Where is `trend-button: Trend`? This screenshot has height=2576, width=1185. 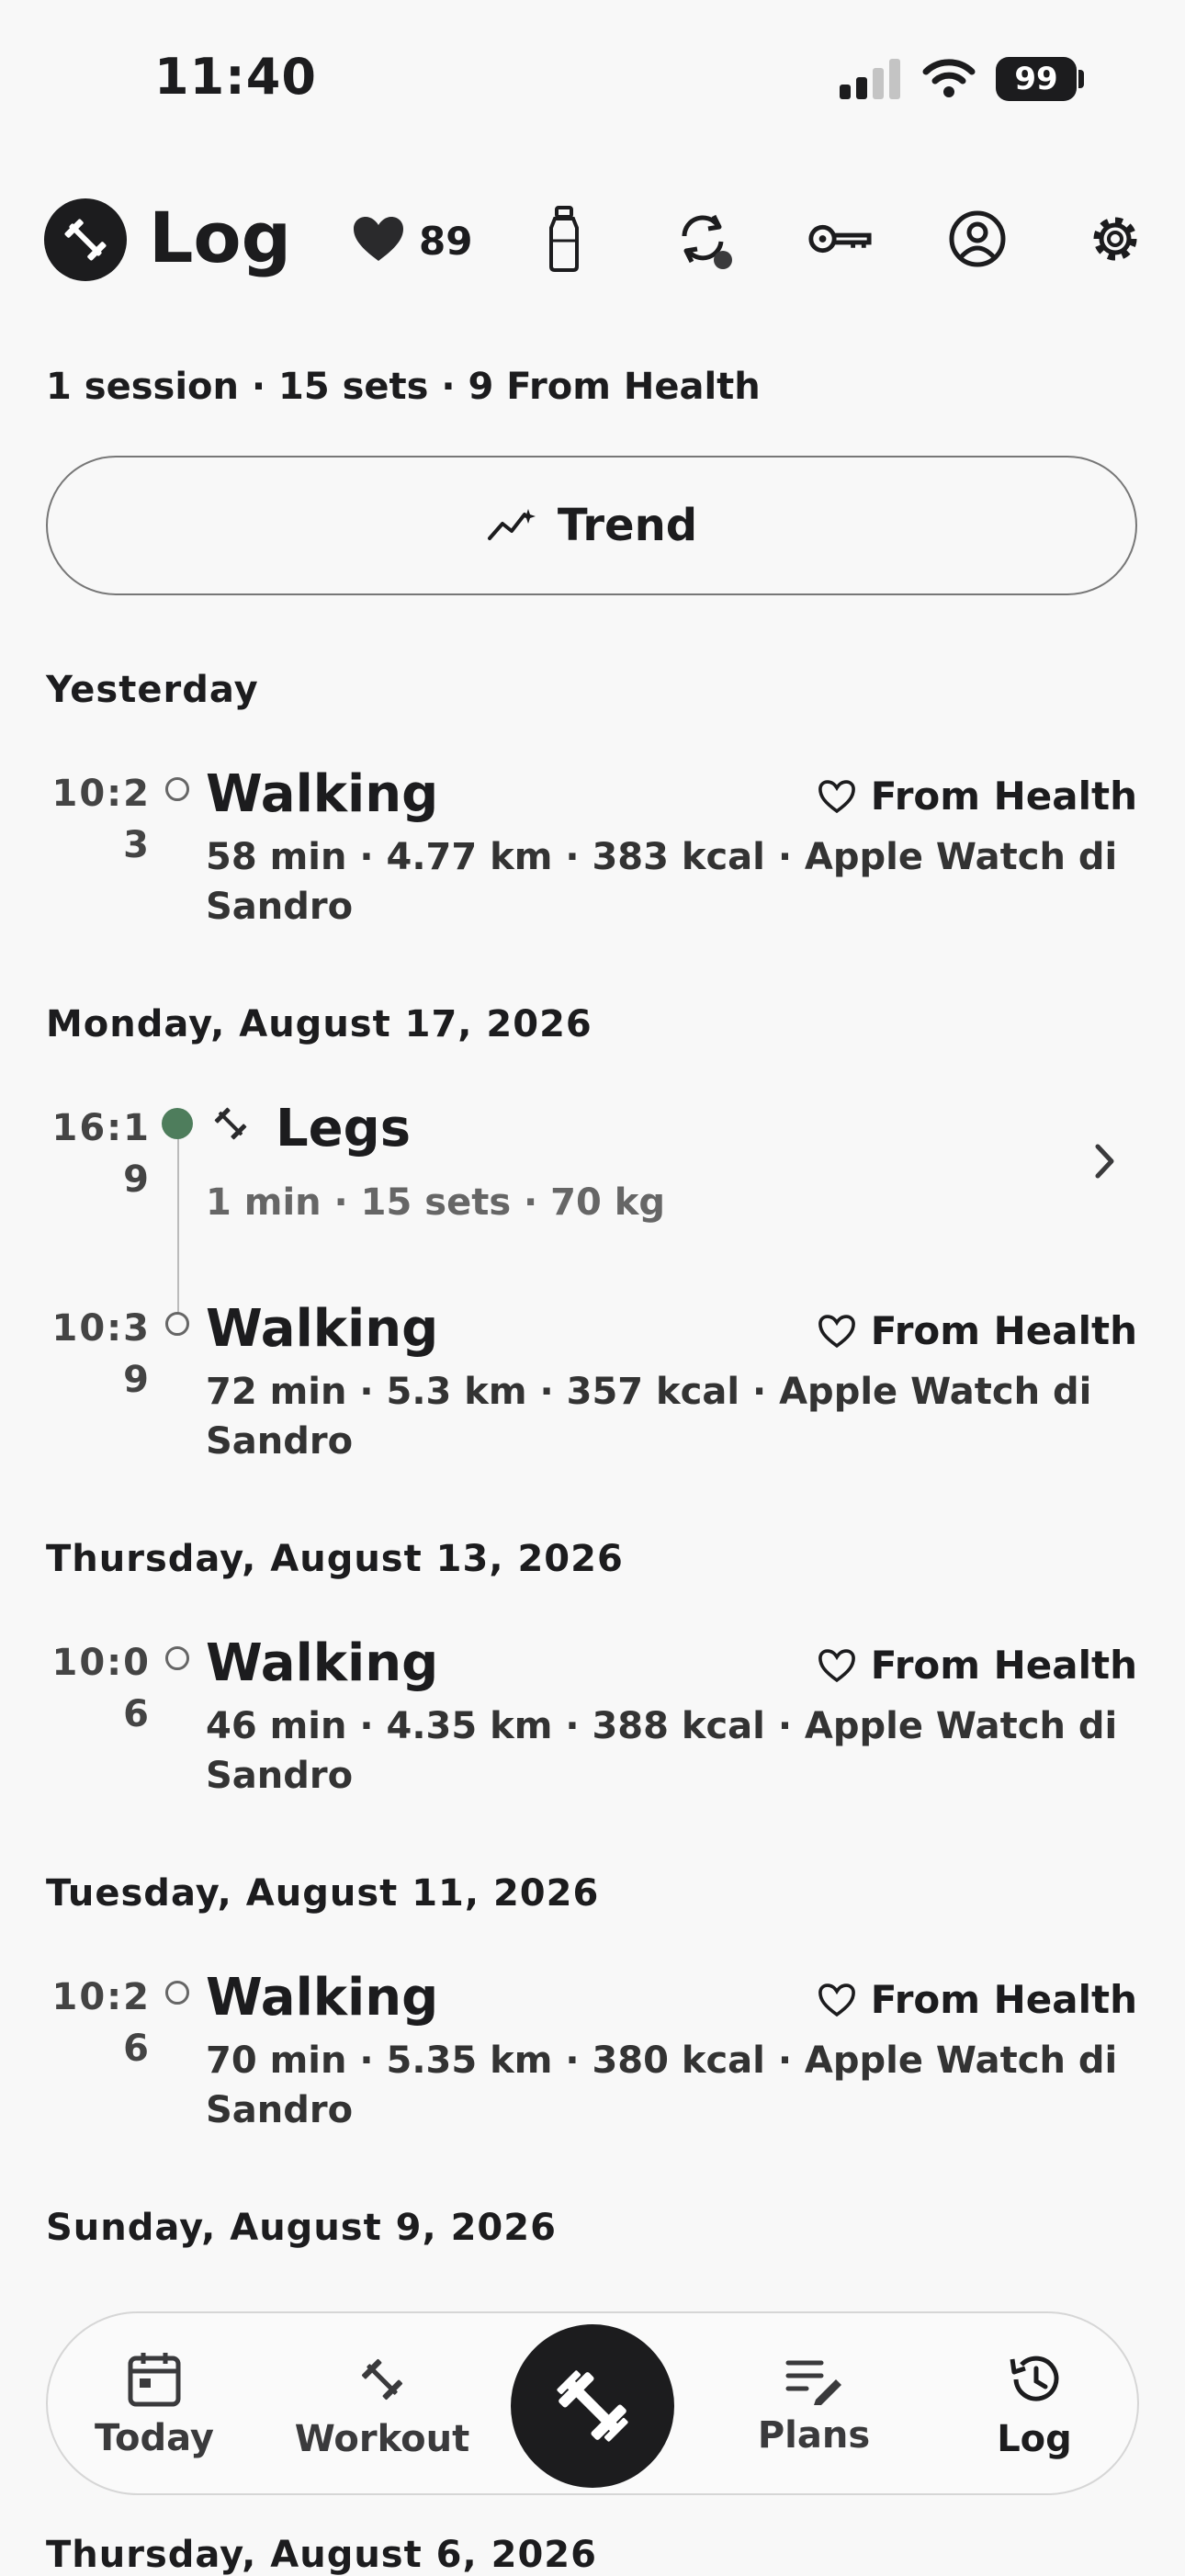
trend-button: Trend is located at coordinates (591, 525).